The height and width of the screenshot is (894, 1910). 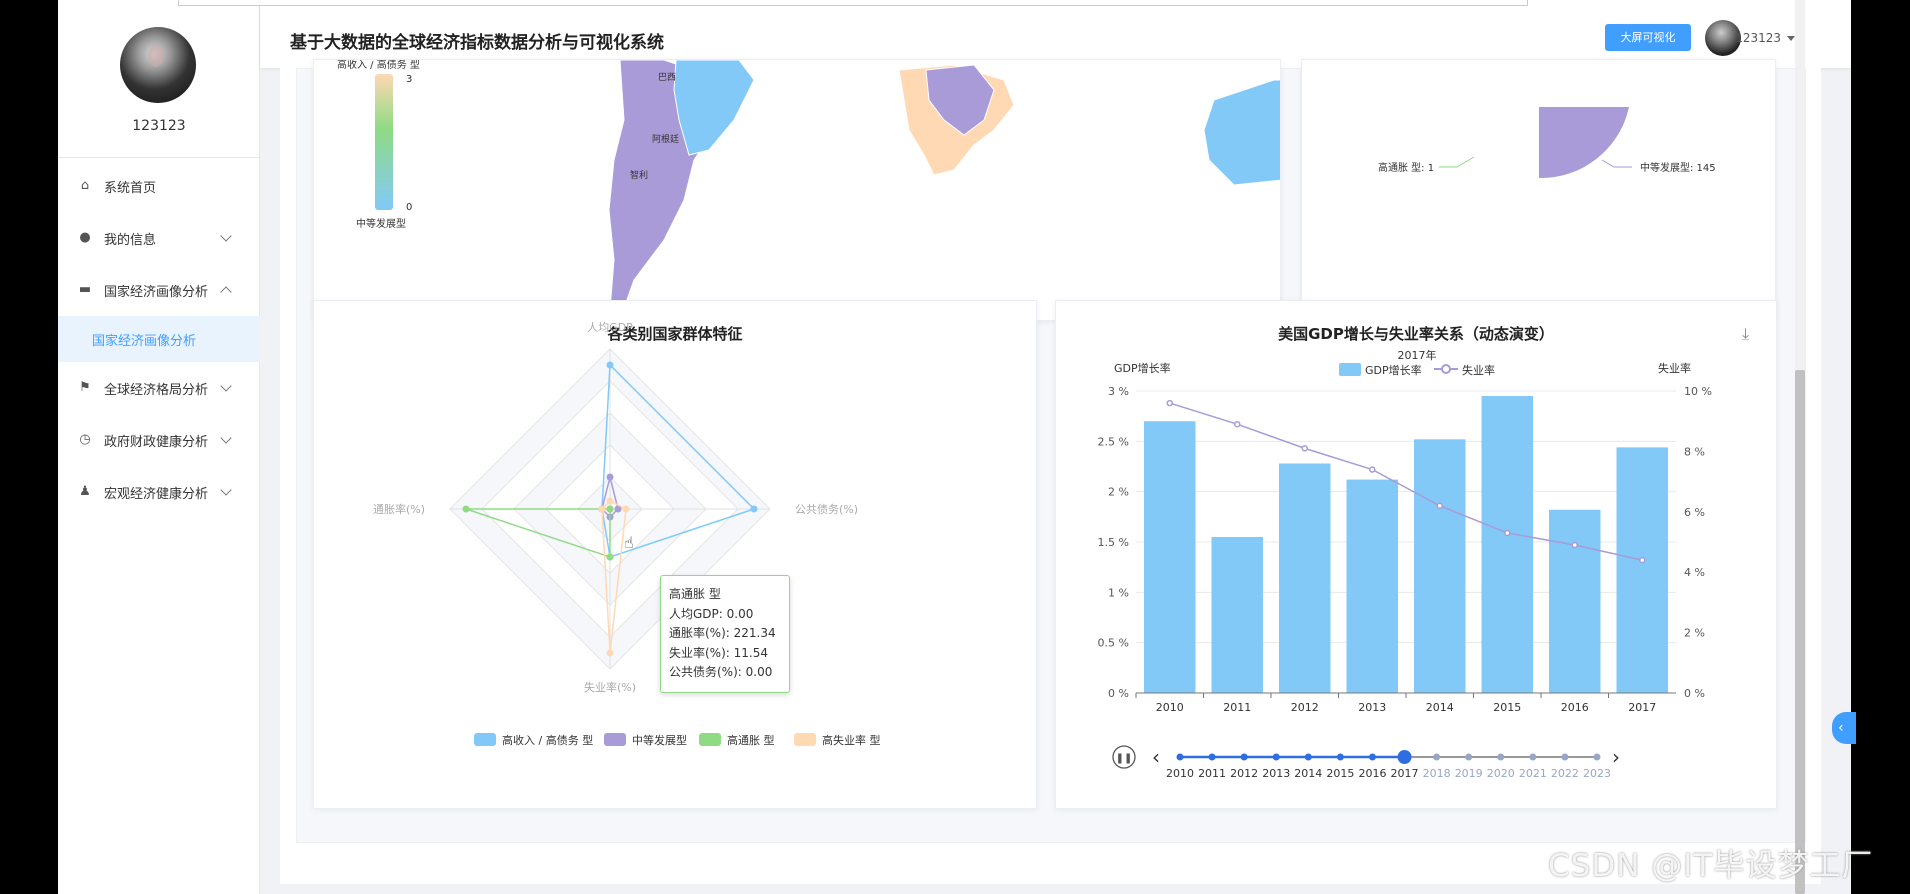 What do you see at coordinates (384, 142) in the screenshot?
I see `visualmap-bar` at bounding box center [384, 142].